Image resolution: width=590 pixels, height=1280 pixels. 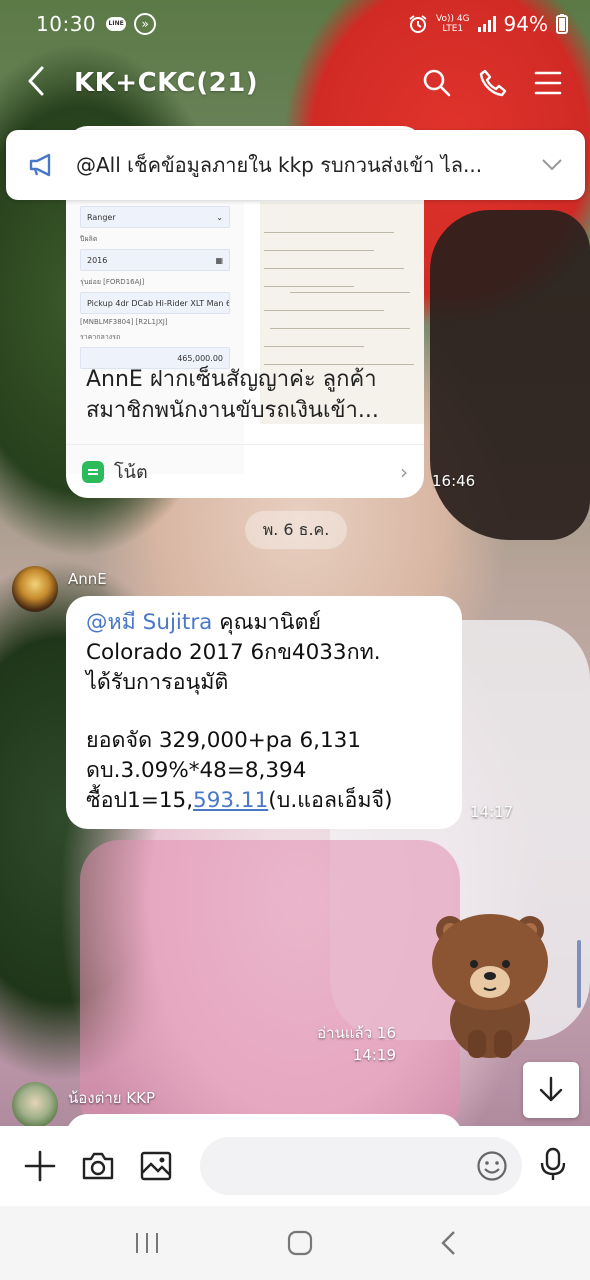 What do you see at coordinates (36, 81) in the screenshot?
I see `back-arrow-icon` at bounding box center [36, 81].